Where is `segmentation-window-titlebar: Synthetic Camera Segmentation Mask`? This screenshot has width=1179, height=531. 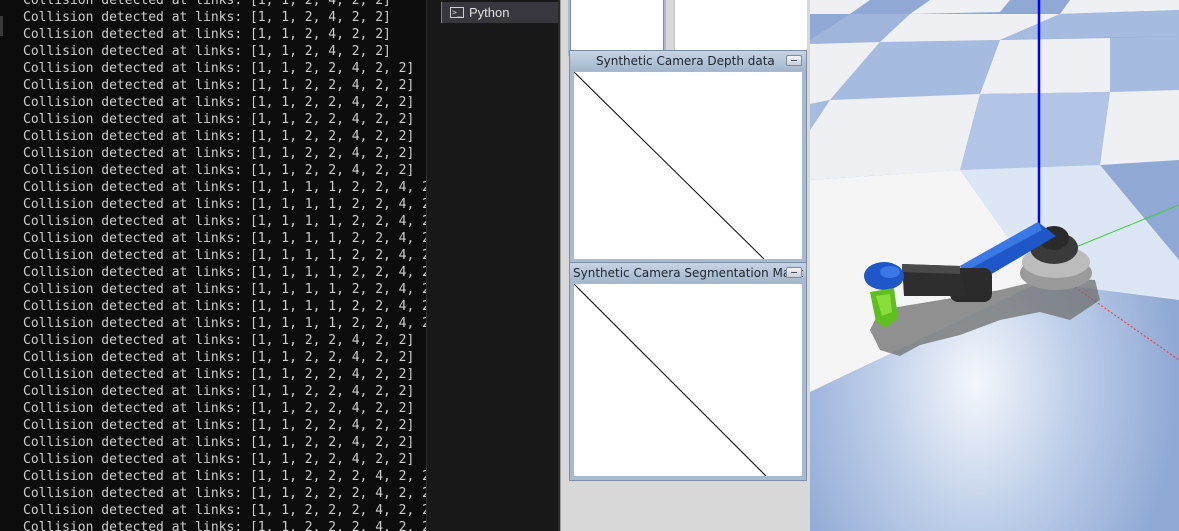 segmentation-window-titlebar: Synthetic Camera Segmentation Mask is located at coordinates (688, 273).